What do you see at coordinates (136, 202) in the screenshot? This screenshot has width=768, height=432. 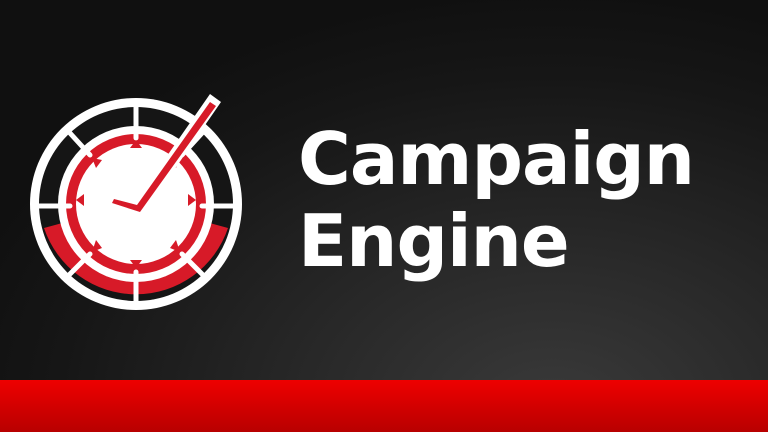 I see `gauge-checkmark-icon` at bounding box center [136, 202].